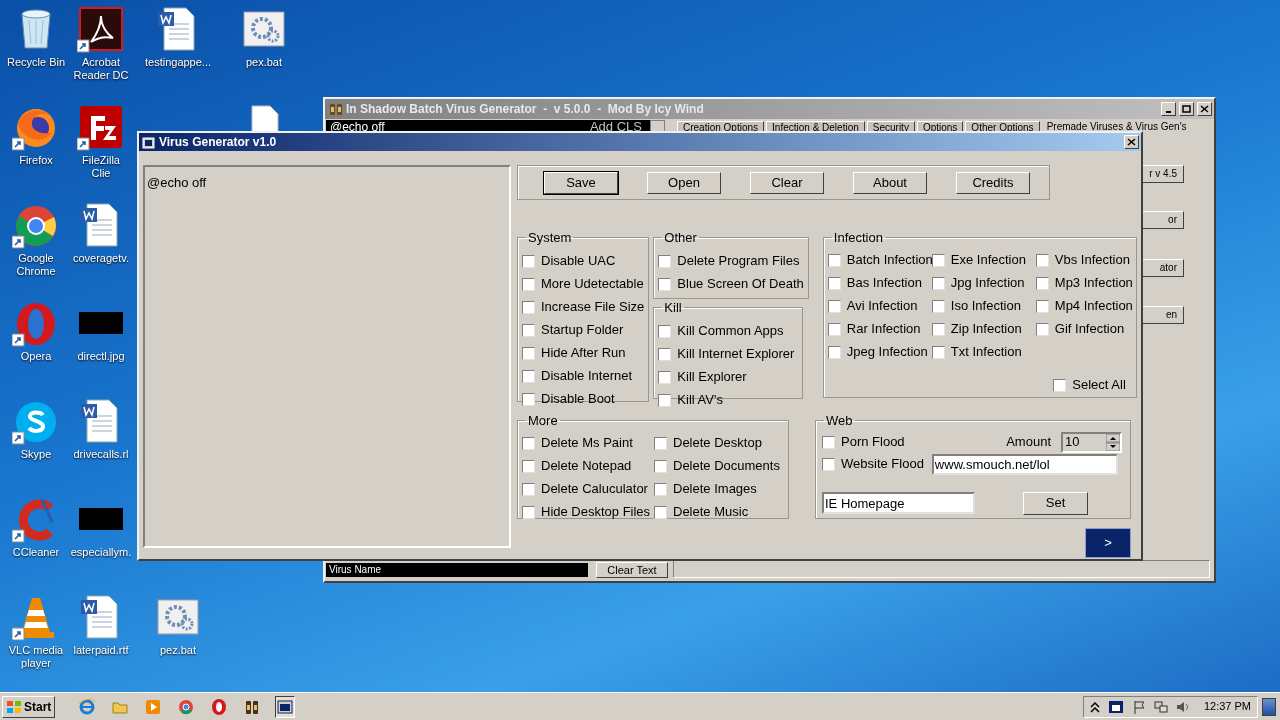  What do you see at coordinates (36, 454) in the screenshot?
I see `icon-label: Skype` at bounding box center [36, 454].